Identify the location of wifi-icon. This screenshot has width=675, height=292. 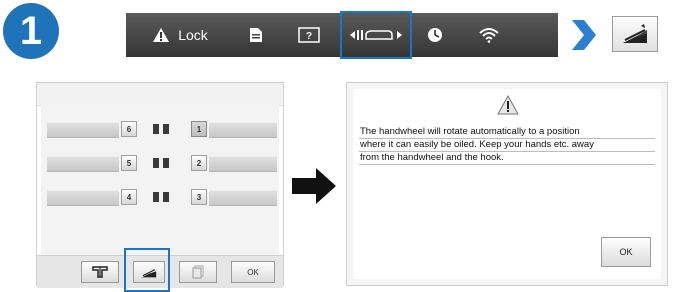
(489, 35).